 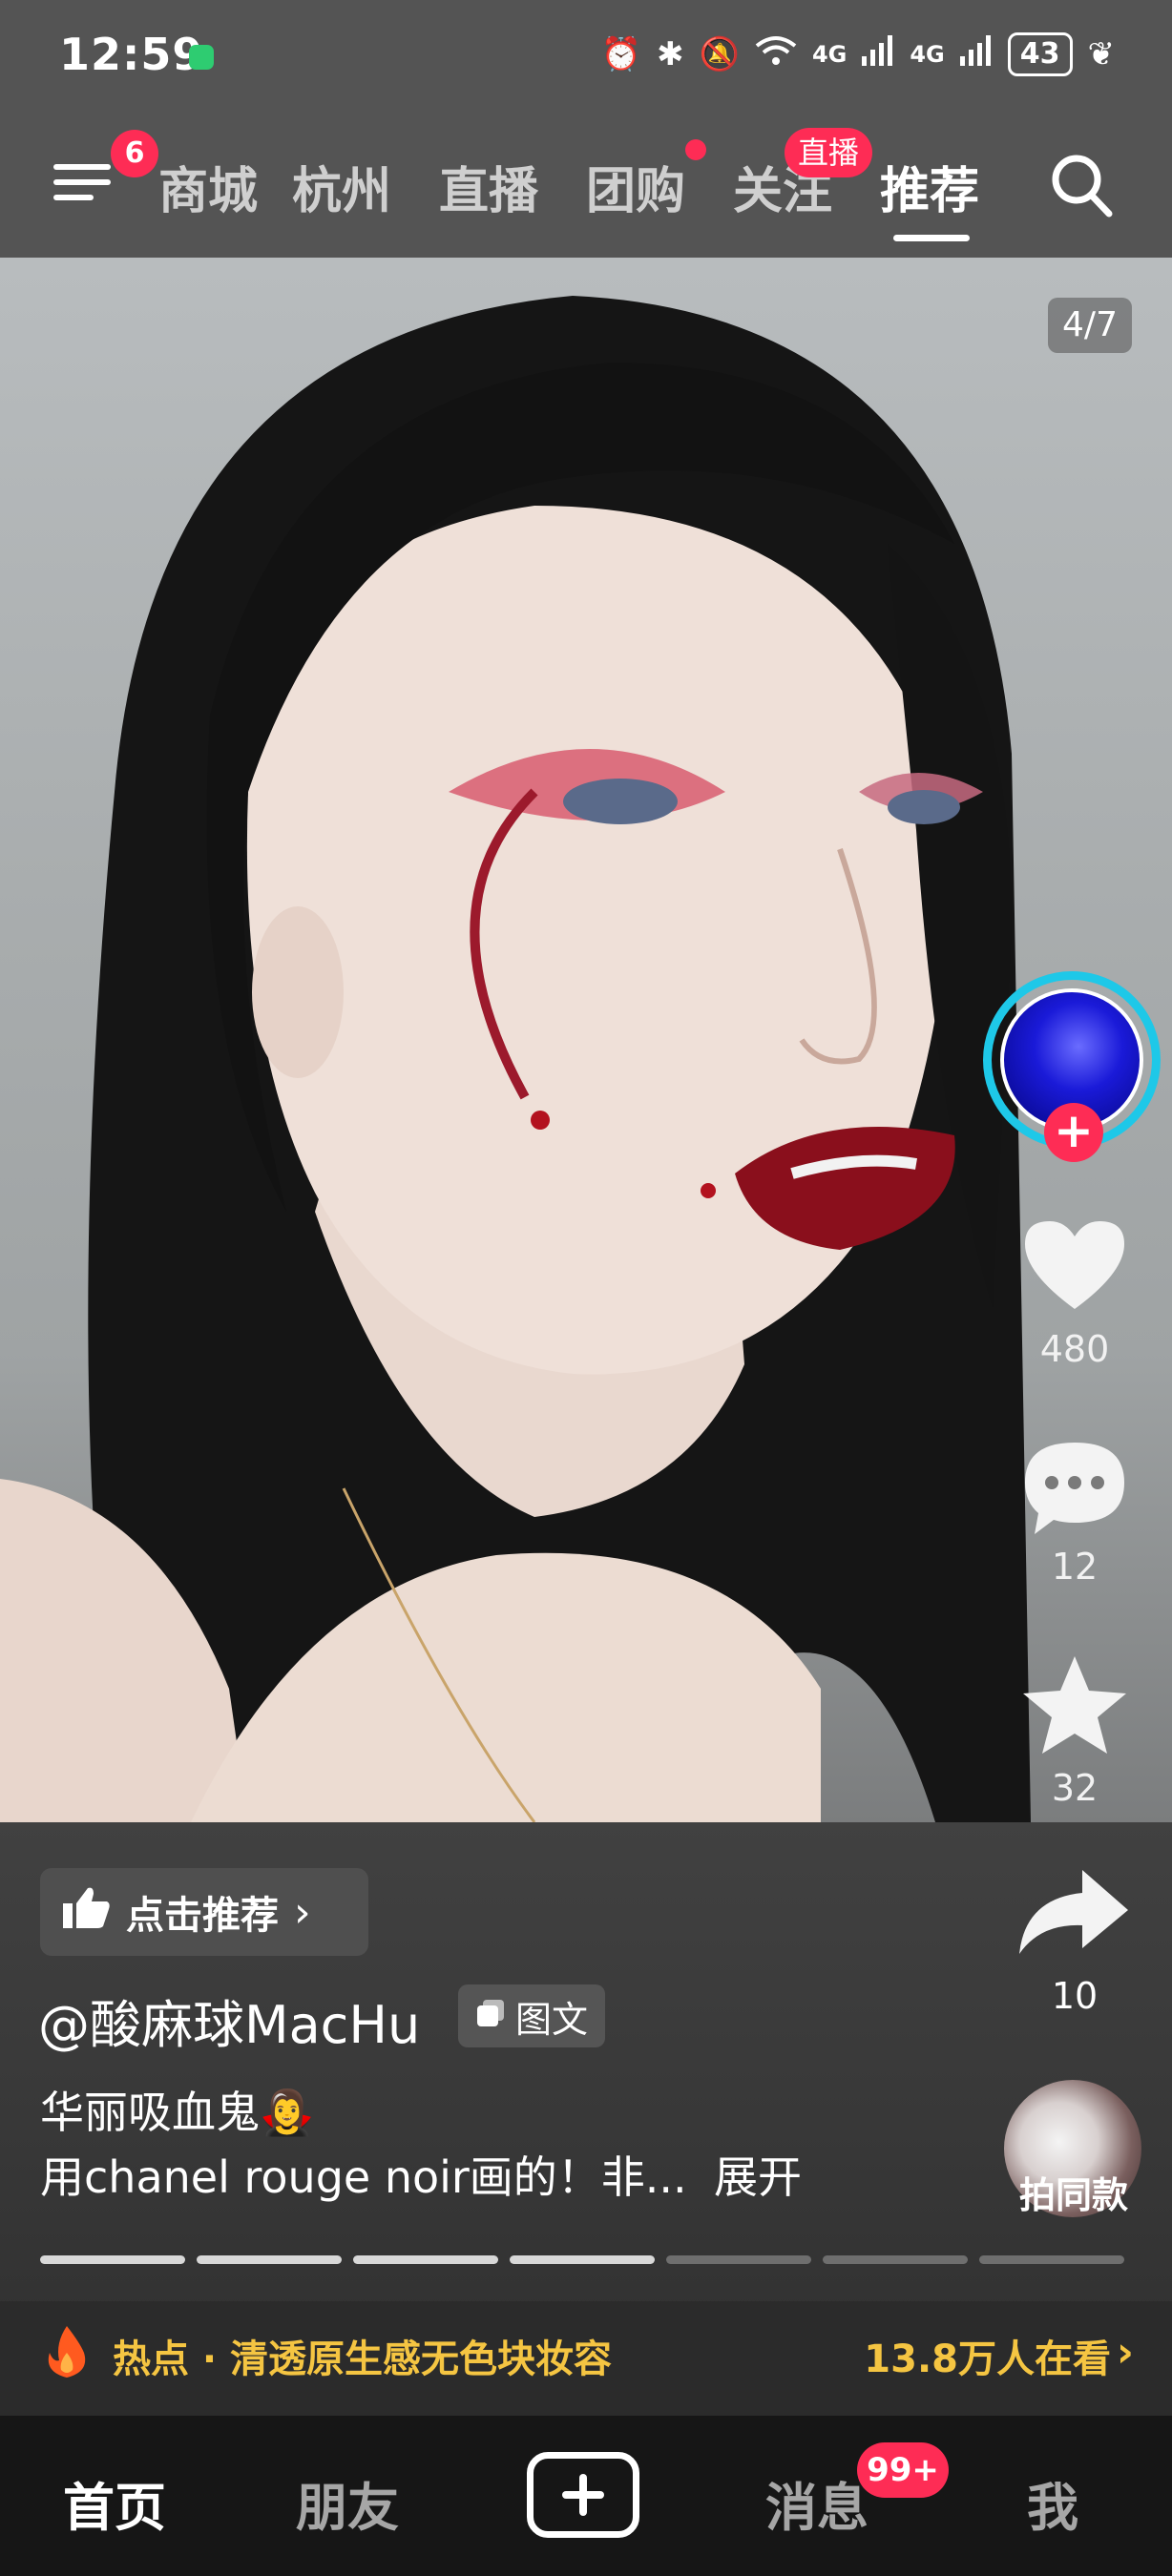 I want to click on menu-icon, so click(x=82, y=183).